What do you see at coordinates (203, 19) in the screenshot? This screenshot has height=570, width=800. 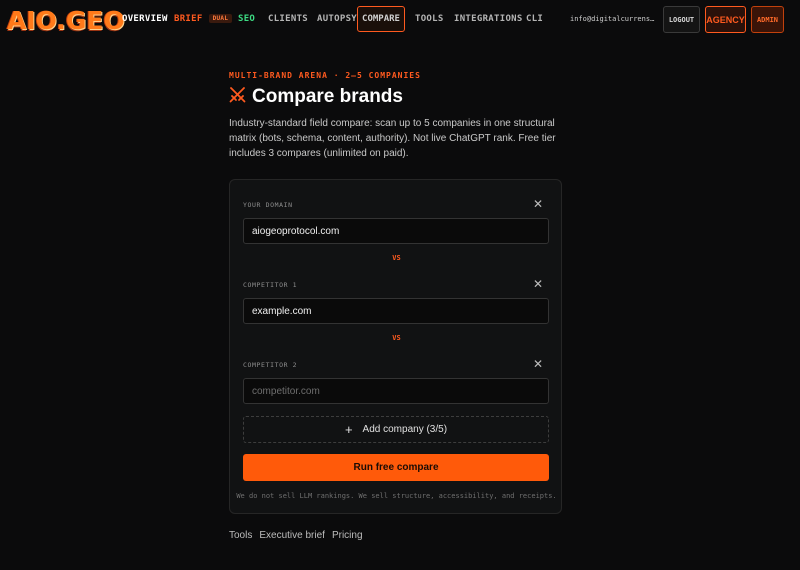 I see `nav-brief: BRIEF DUAL` at bounding box center [203, 19].